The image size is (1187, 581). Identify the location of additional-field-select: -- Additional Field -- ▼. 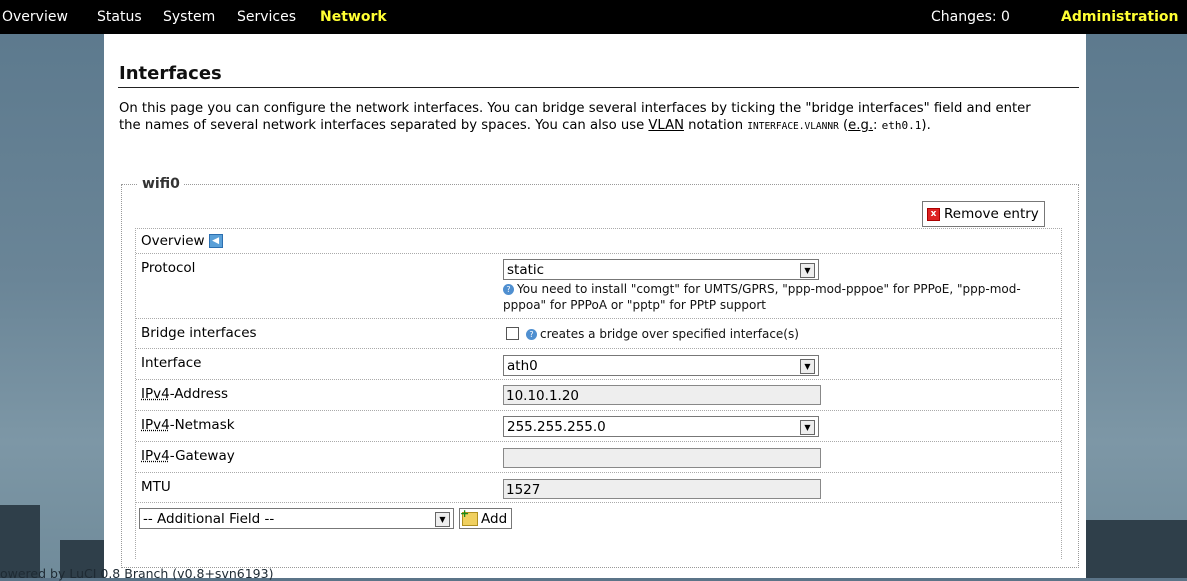
(296, 518).